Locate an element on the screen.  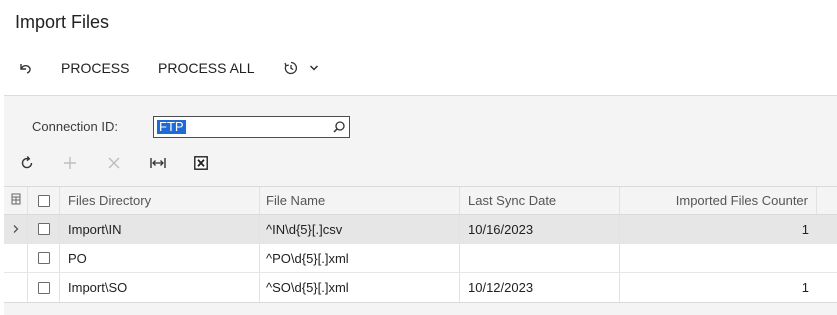
file-name-cell: ^IN\d{5}[.]csv is located at coordinates (360, 229).